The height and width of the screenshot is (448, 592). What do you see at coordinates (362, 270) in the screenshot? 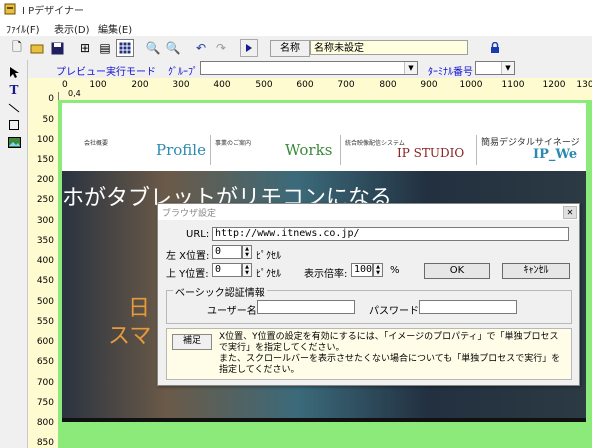
I see `zoom-input: 100` at bounding box center [362, 270].